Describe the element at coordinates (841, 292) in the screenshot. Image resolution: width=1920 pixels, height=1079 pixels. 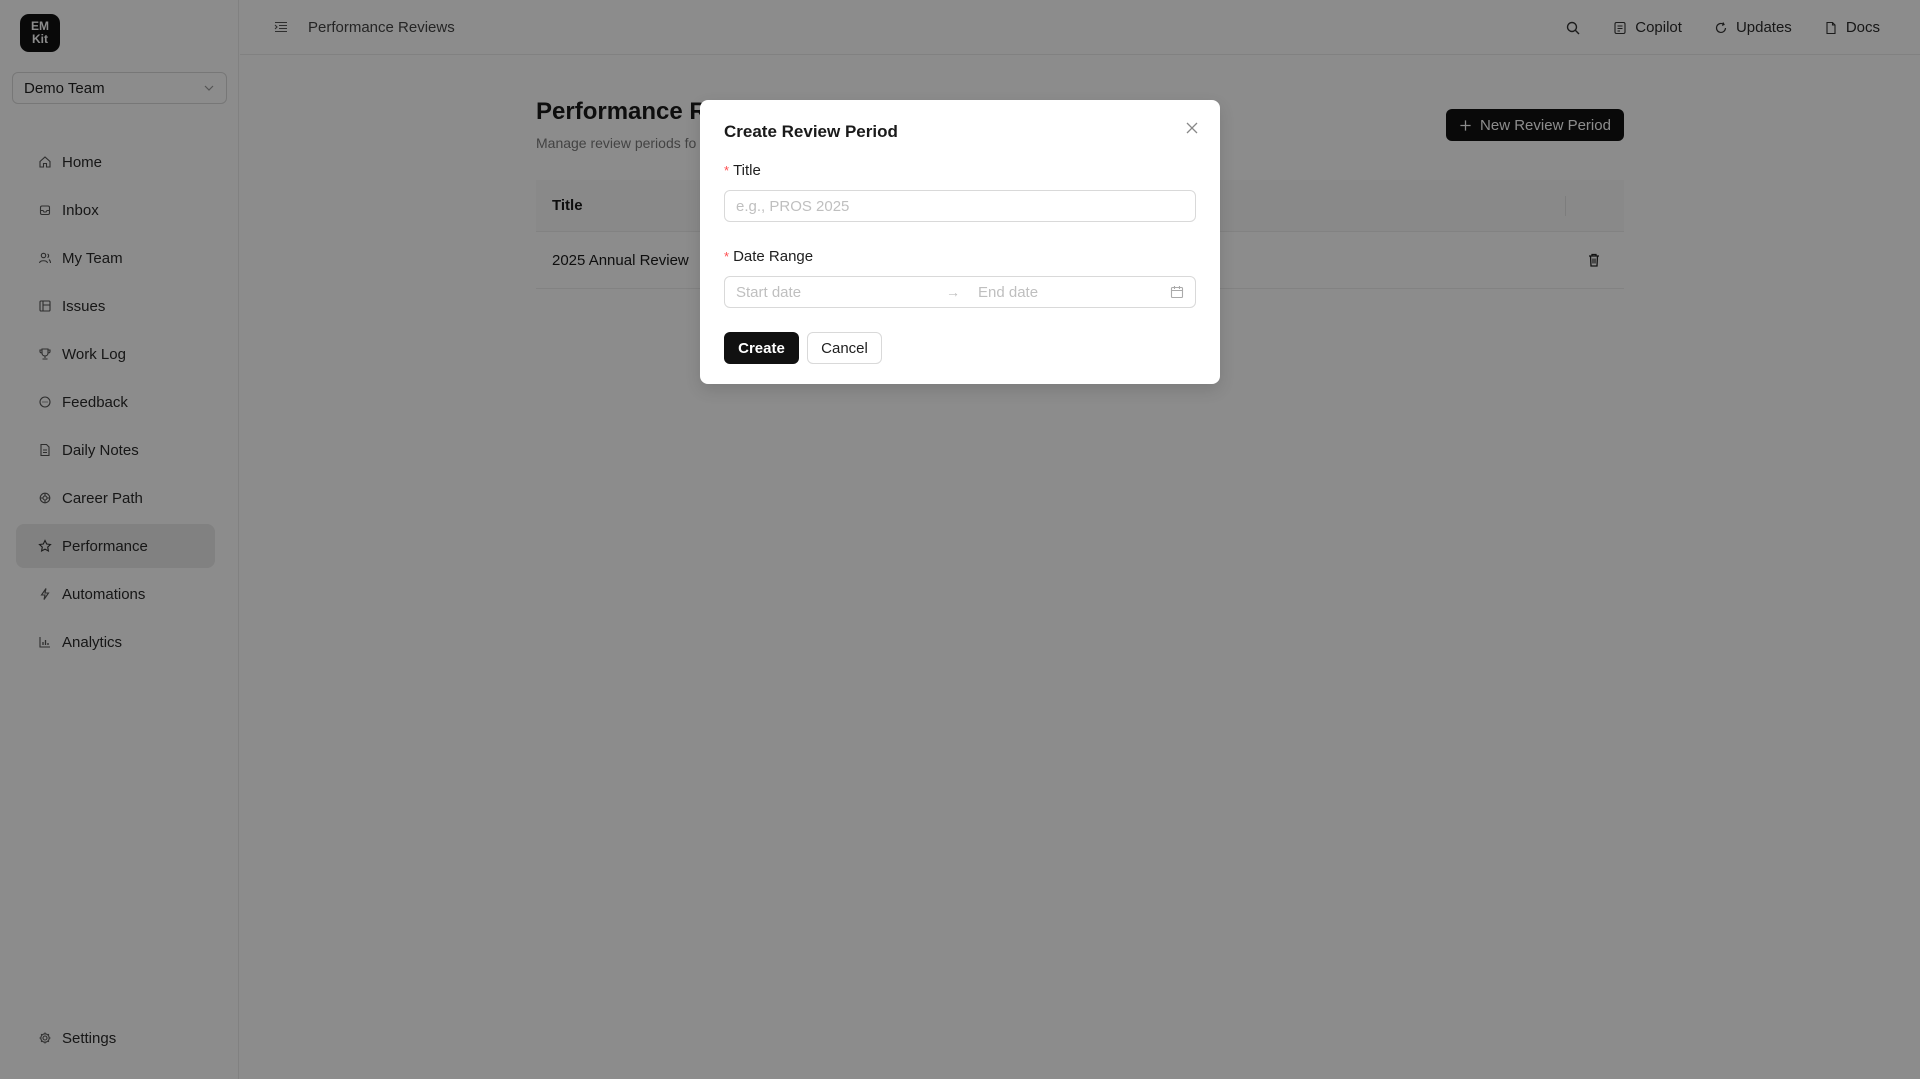
I see `start-date-input: Start date` at that location.